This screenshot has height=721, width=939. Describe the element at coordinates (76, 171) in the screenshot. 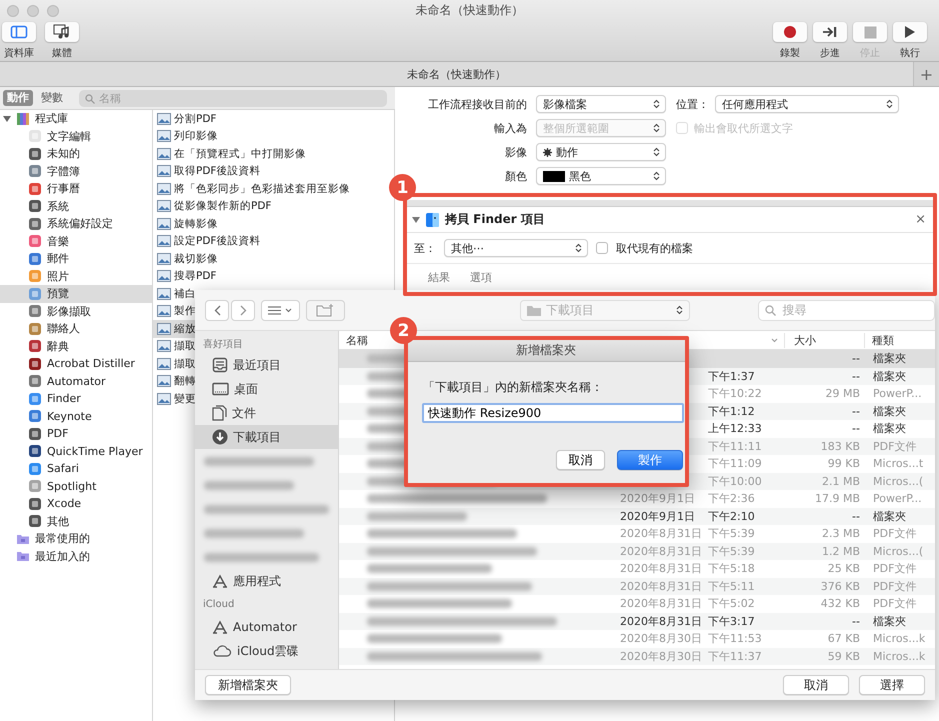

I see `tree-item: 字體簿` at that location.